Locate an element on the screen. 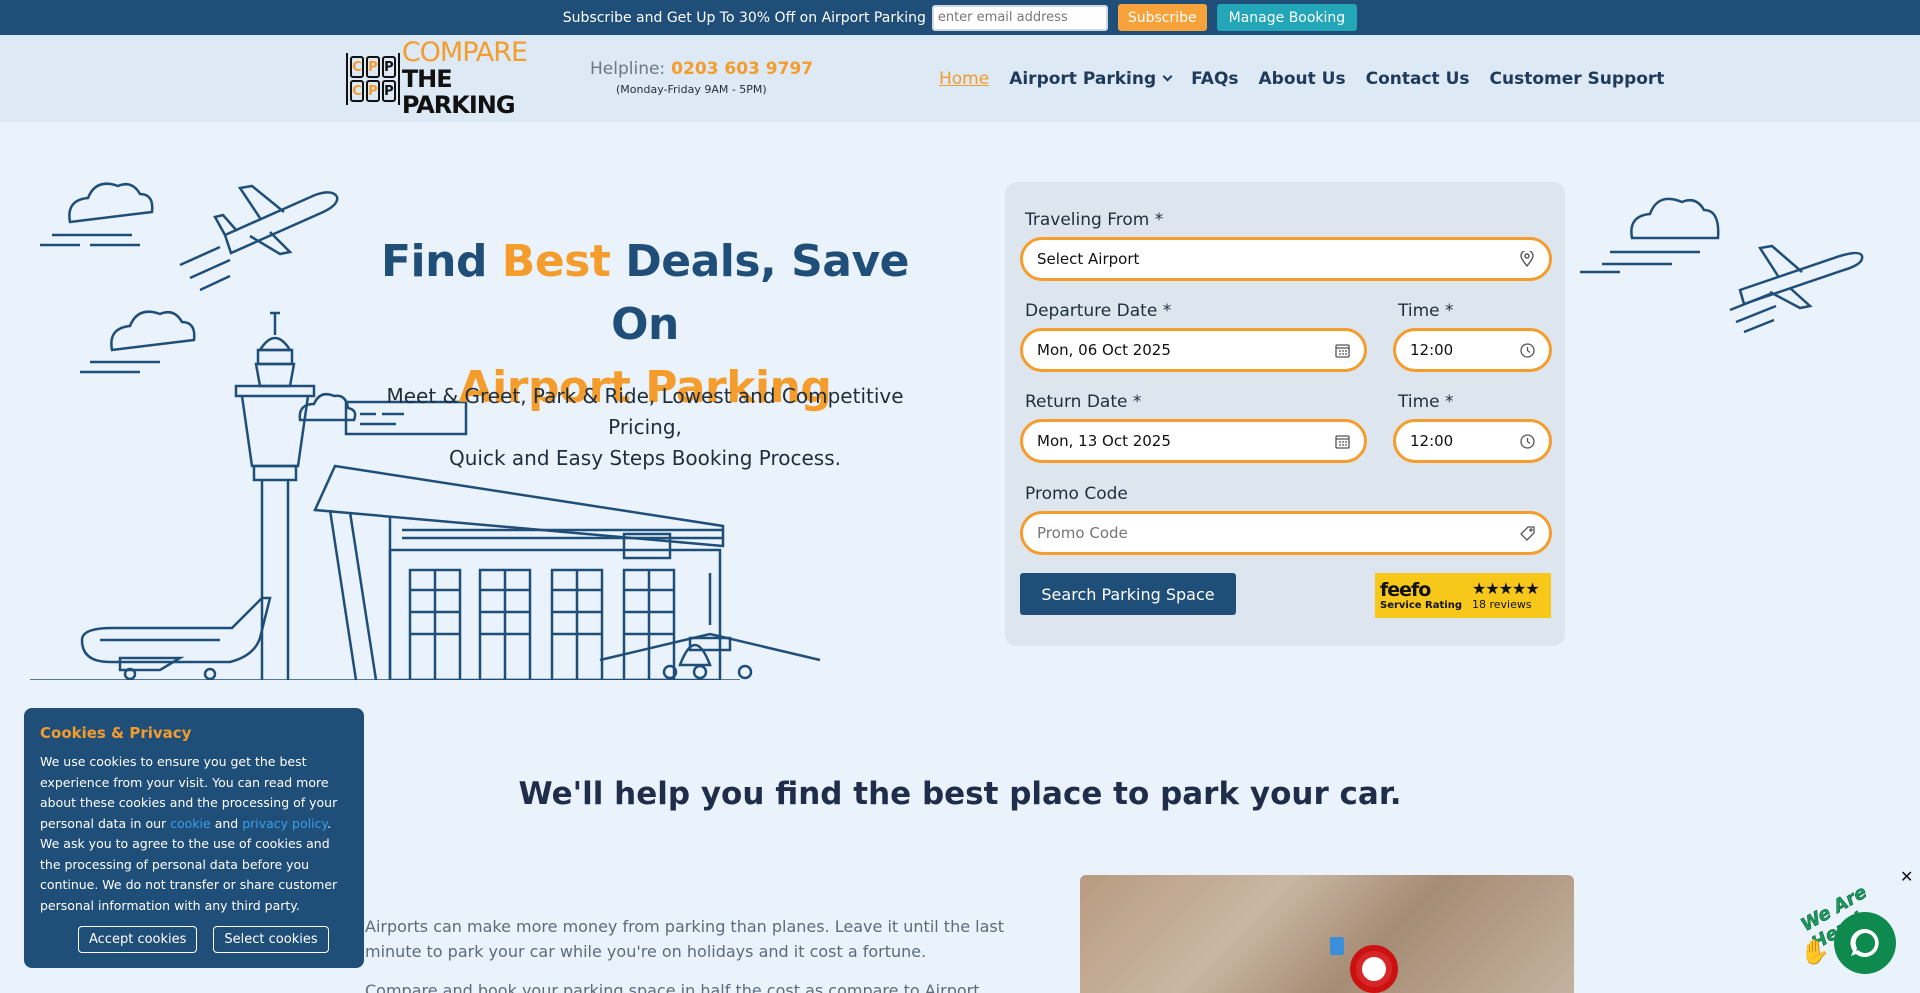 This screenshot has height=993, width=1920. logo-line-2: THE PARKING is located at coordinates (458, 92).